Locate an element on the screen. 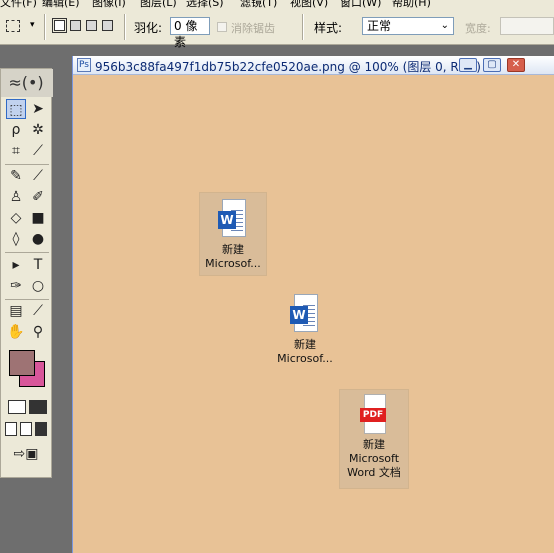 The image size is (554, 553). crop-tool-icon: ⌗ is located at coordinates (16, 151).